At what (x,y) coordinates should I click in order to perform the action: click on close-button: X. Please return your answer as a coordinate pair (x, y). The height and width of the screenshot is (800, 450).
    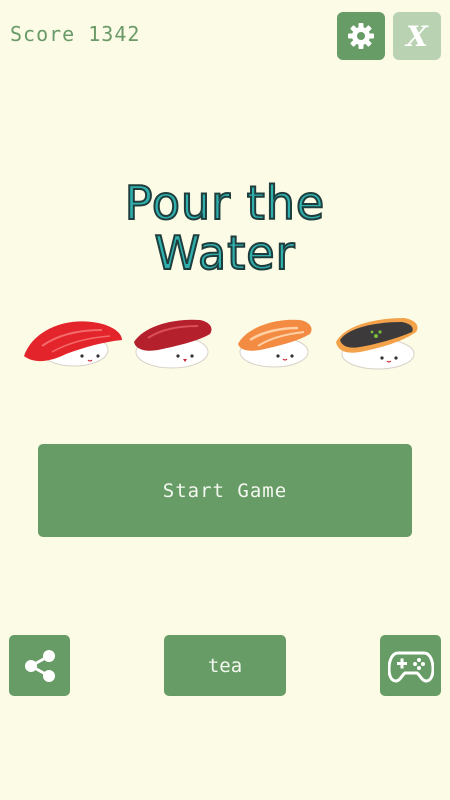
    Looking at the image, I should click on (417, 36).